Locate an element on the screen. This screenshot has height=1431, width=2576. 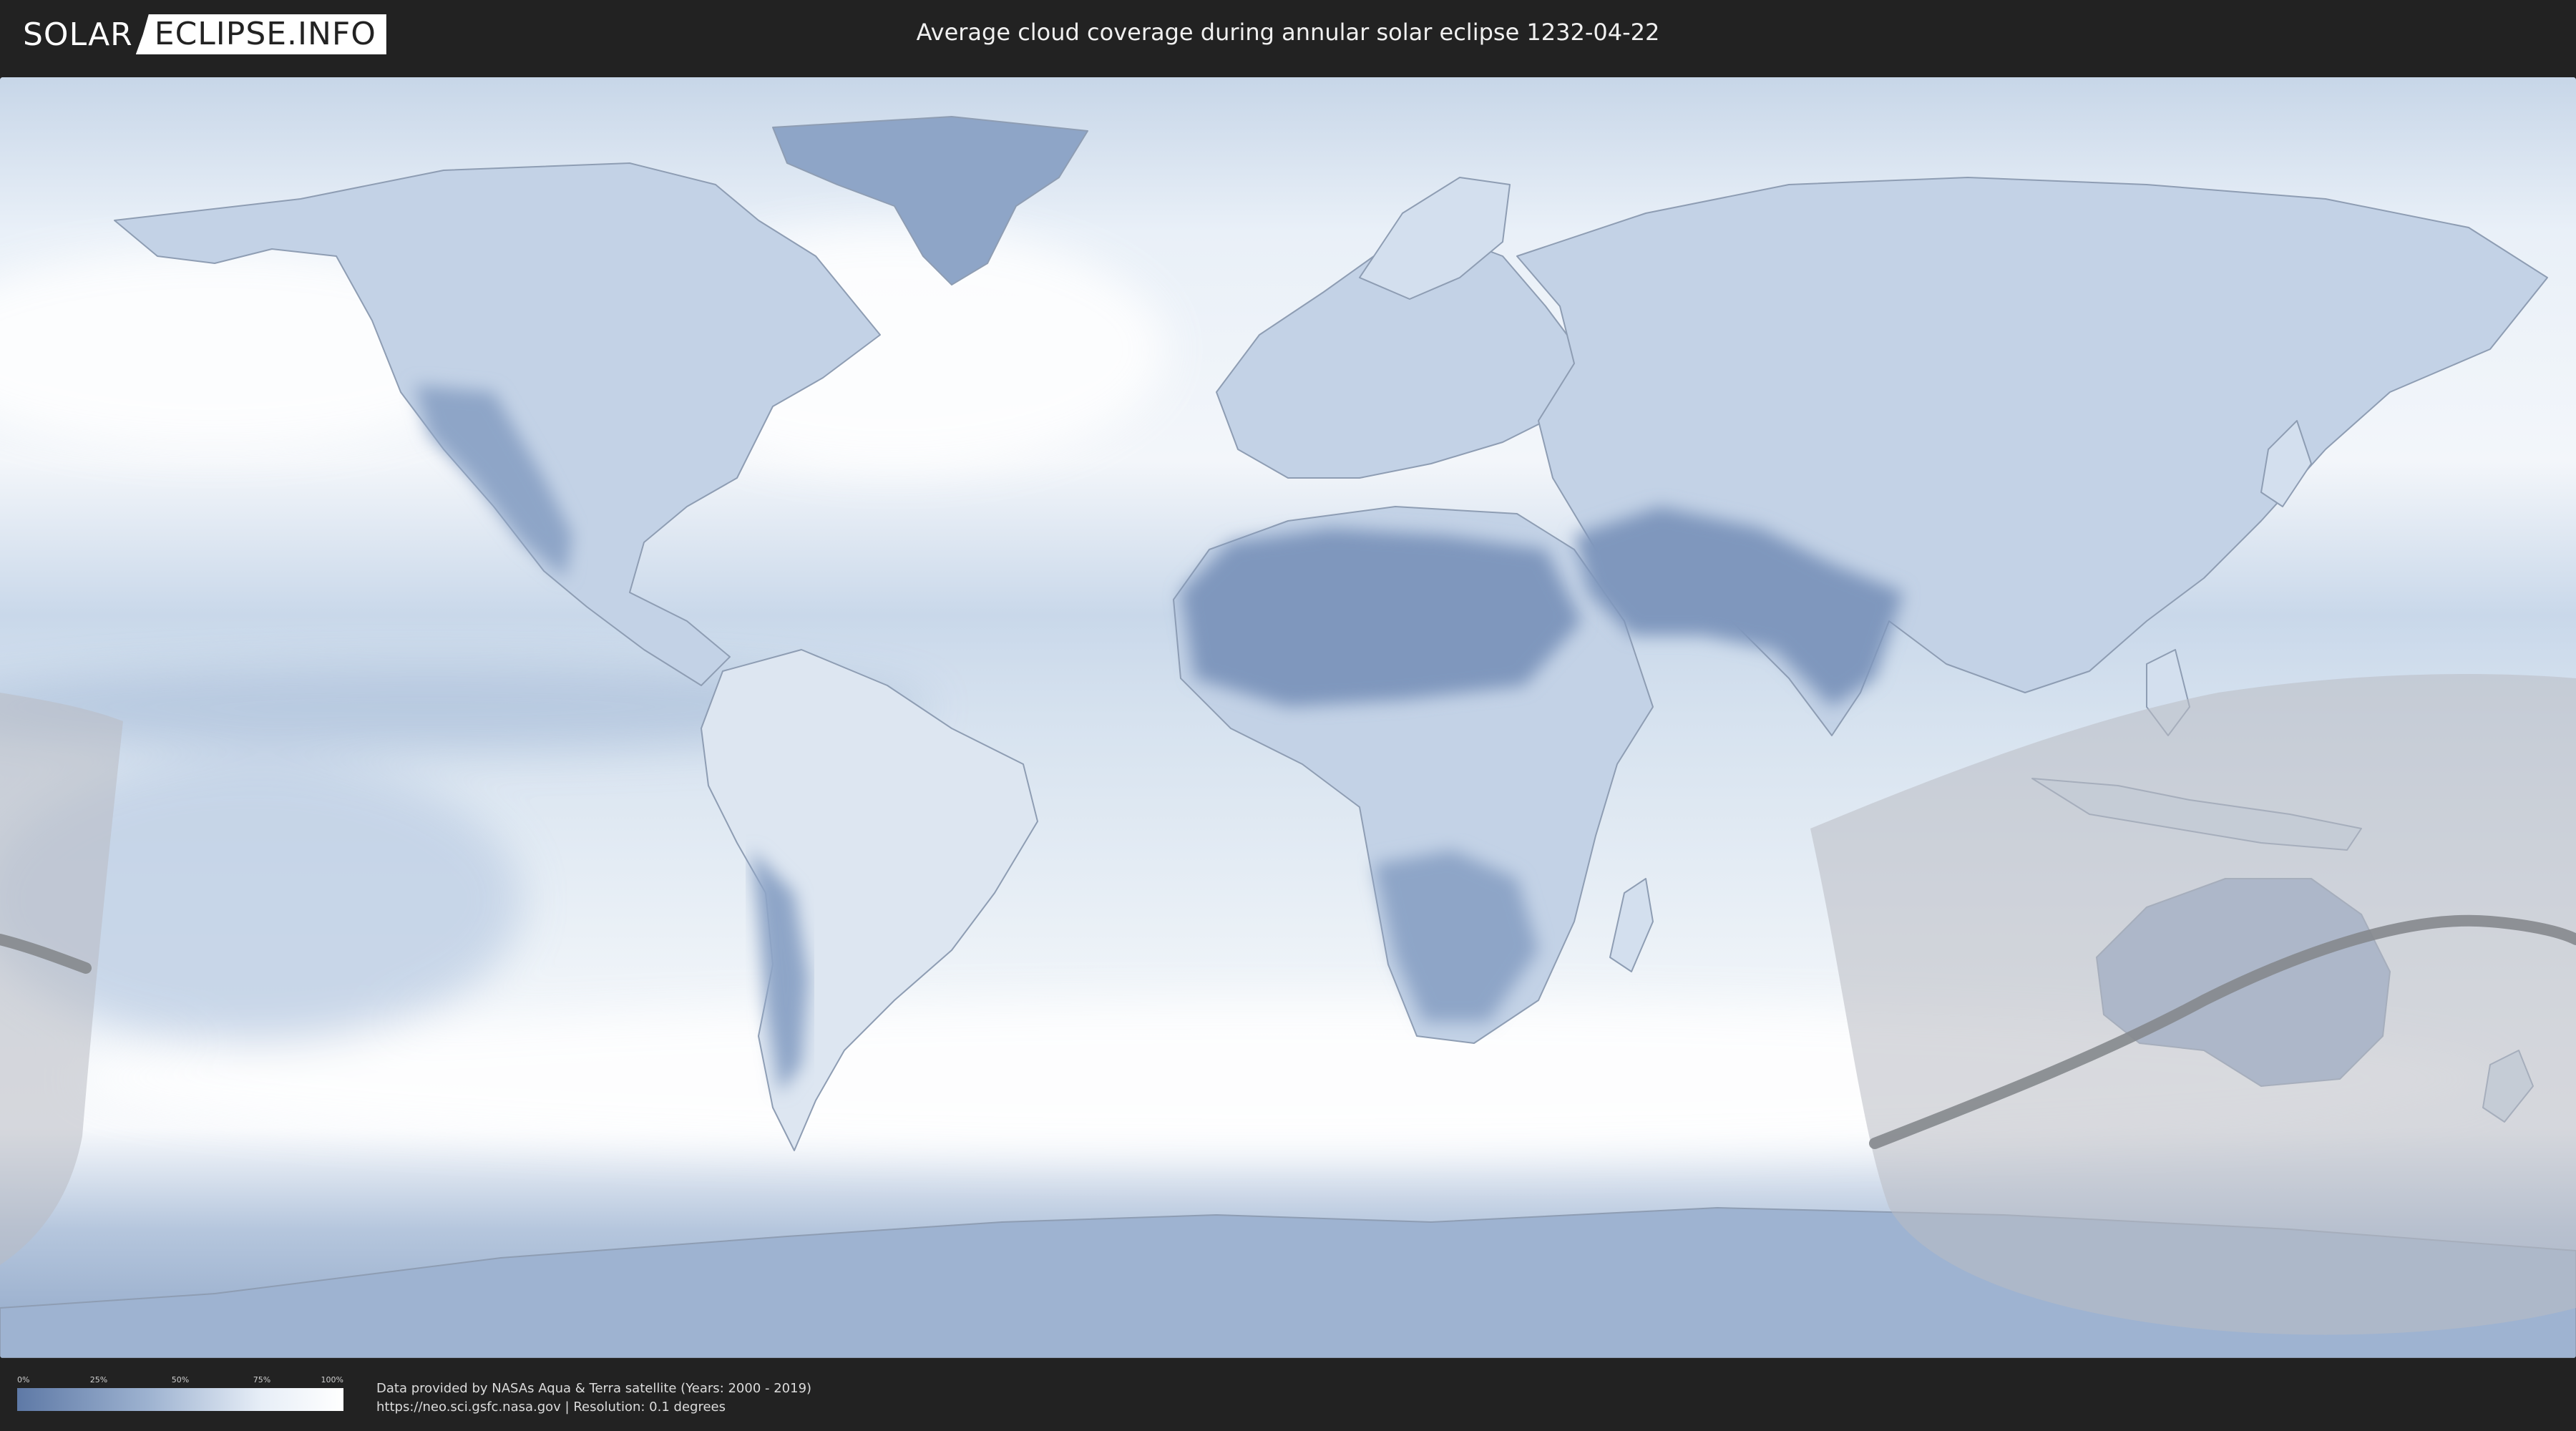
legend-tick-50: 50% is located at coordinates (180, 1379).